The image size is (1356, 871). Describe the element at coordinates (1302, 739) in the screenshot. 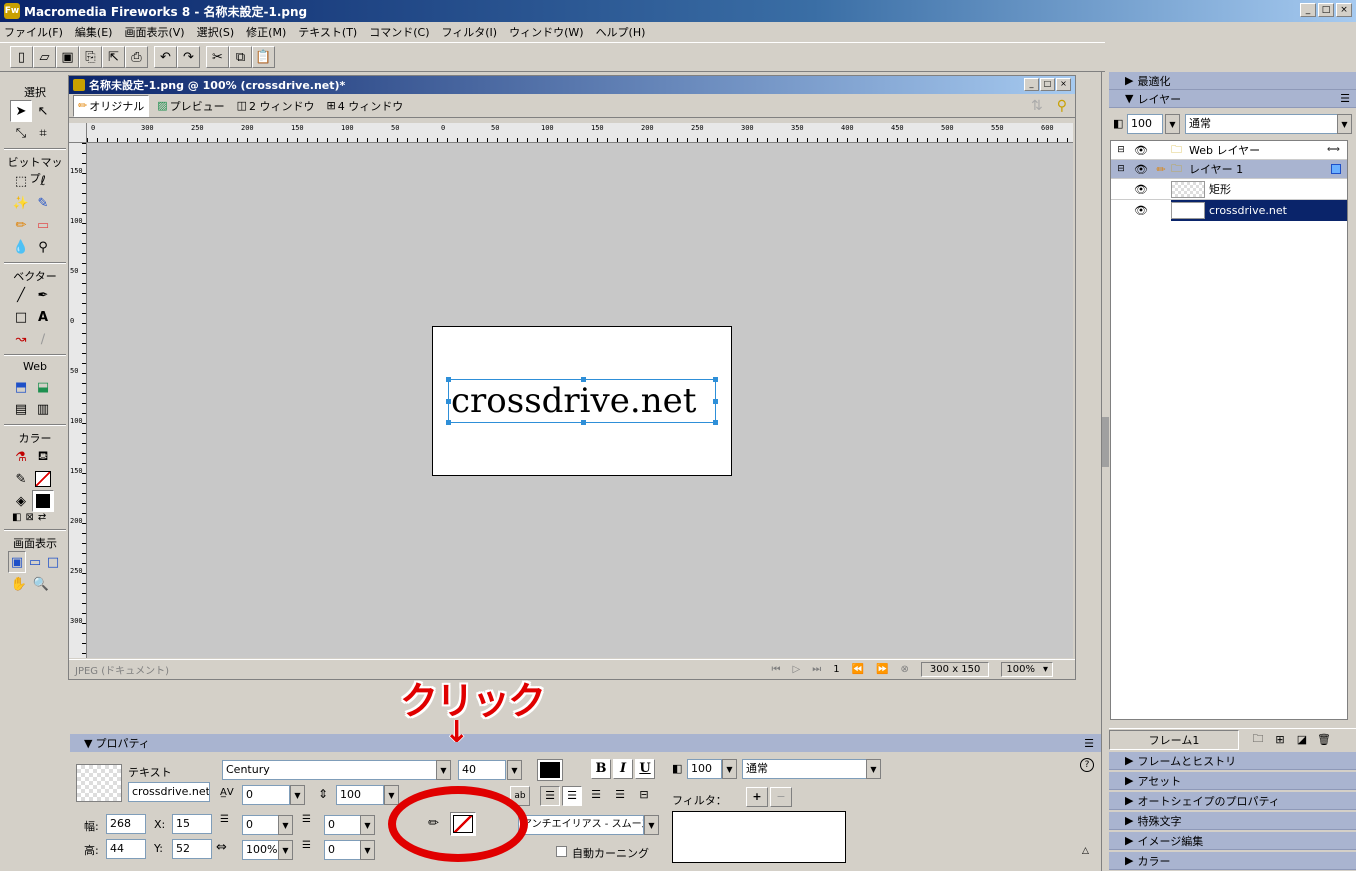

I see `add-mask-icon: ◪` at that location.